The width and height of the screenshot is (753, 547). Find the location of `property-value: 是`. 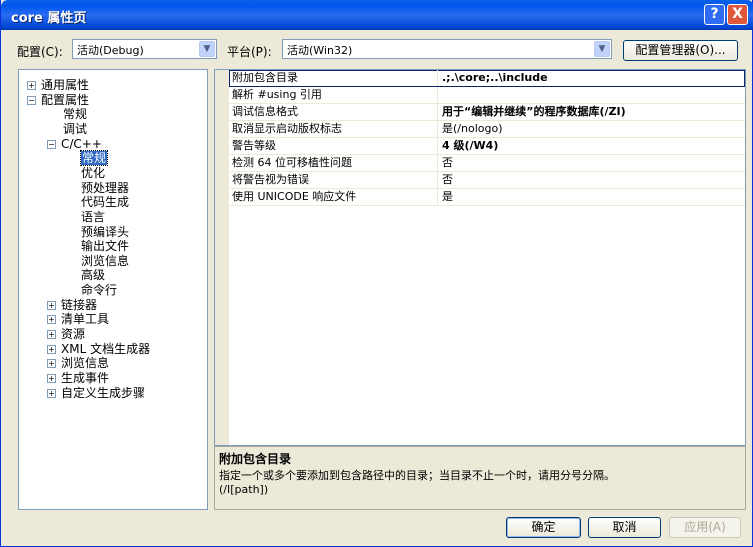

property-value: 是 is located at coordinates (447, 197).